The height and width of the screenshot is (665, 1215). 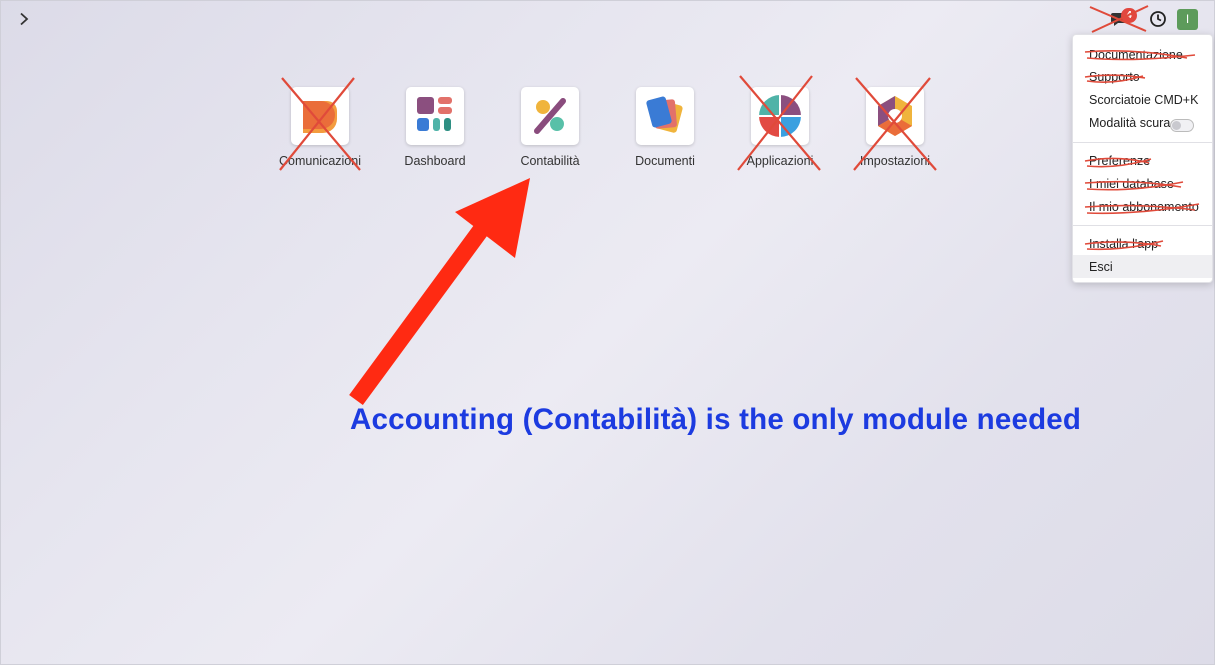 I want to click on activity-button, so click(x=1158, y=19).